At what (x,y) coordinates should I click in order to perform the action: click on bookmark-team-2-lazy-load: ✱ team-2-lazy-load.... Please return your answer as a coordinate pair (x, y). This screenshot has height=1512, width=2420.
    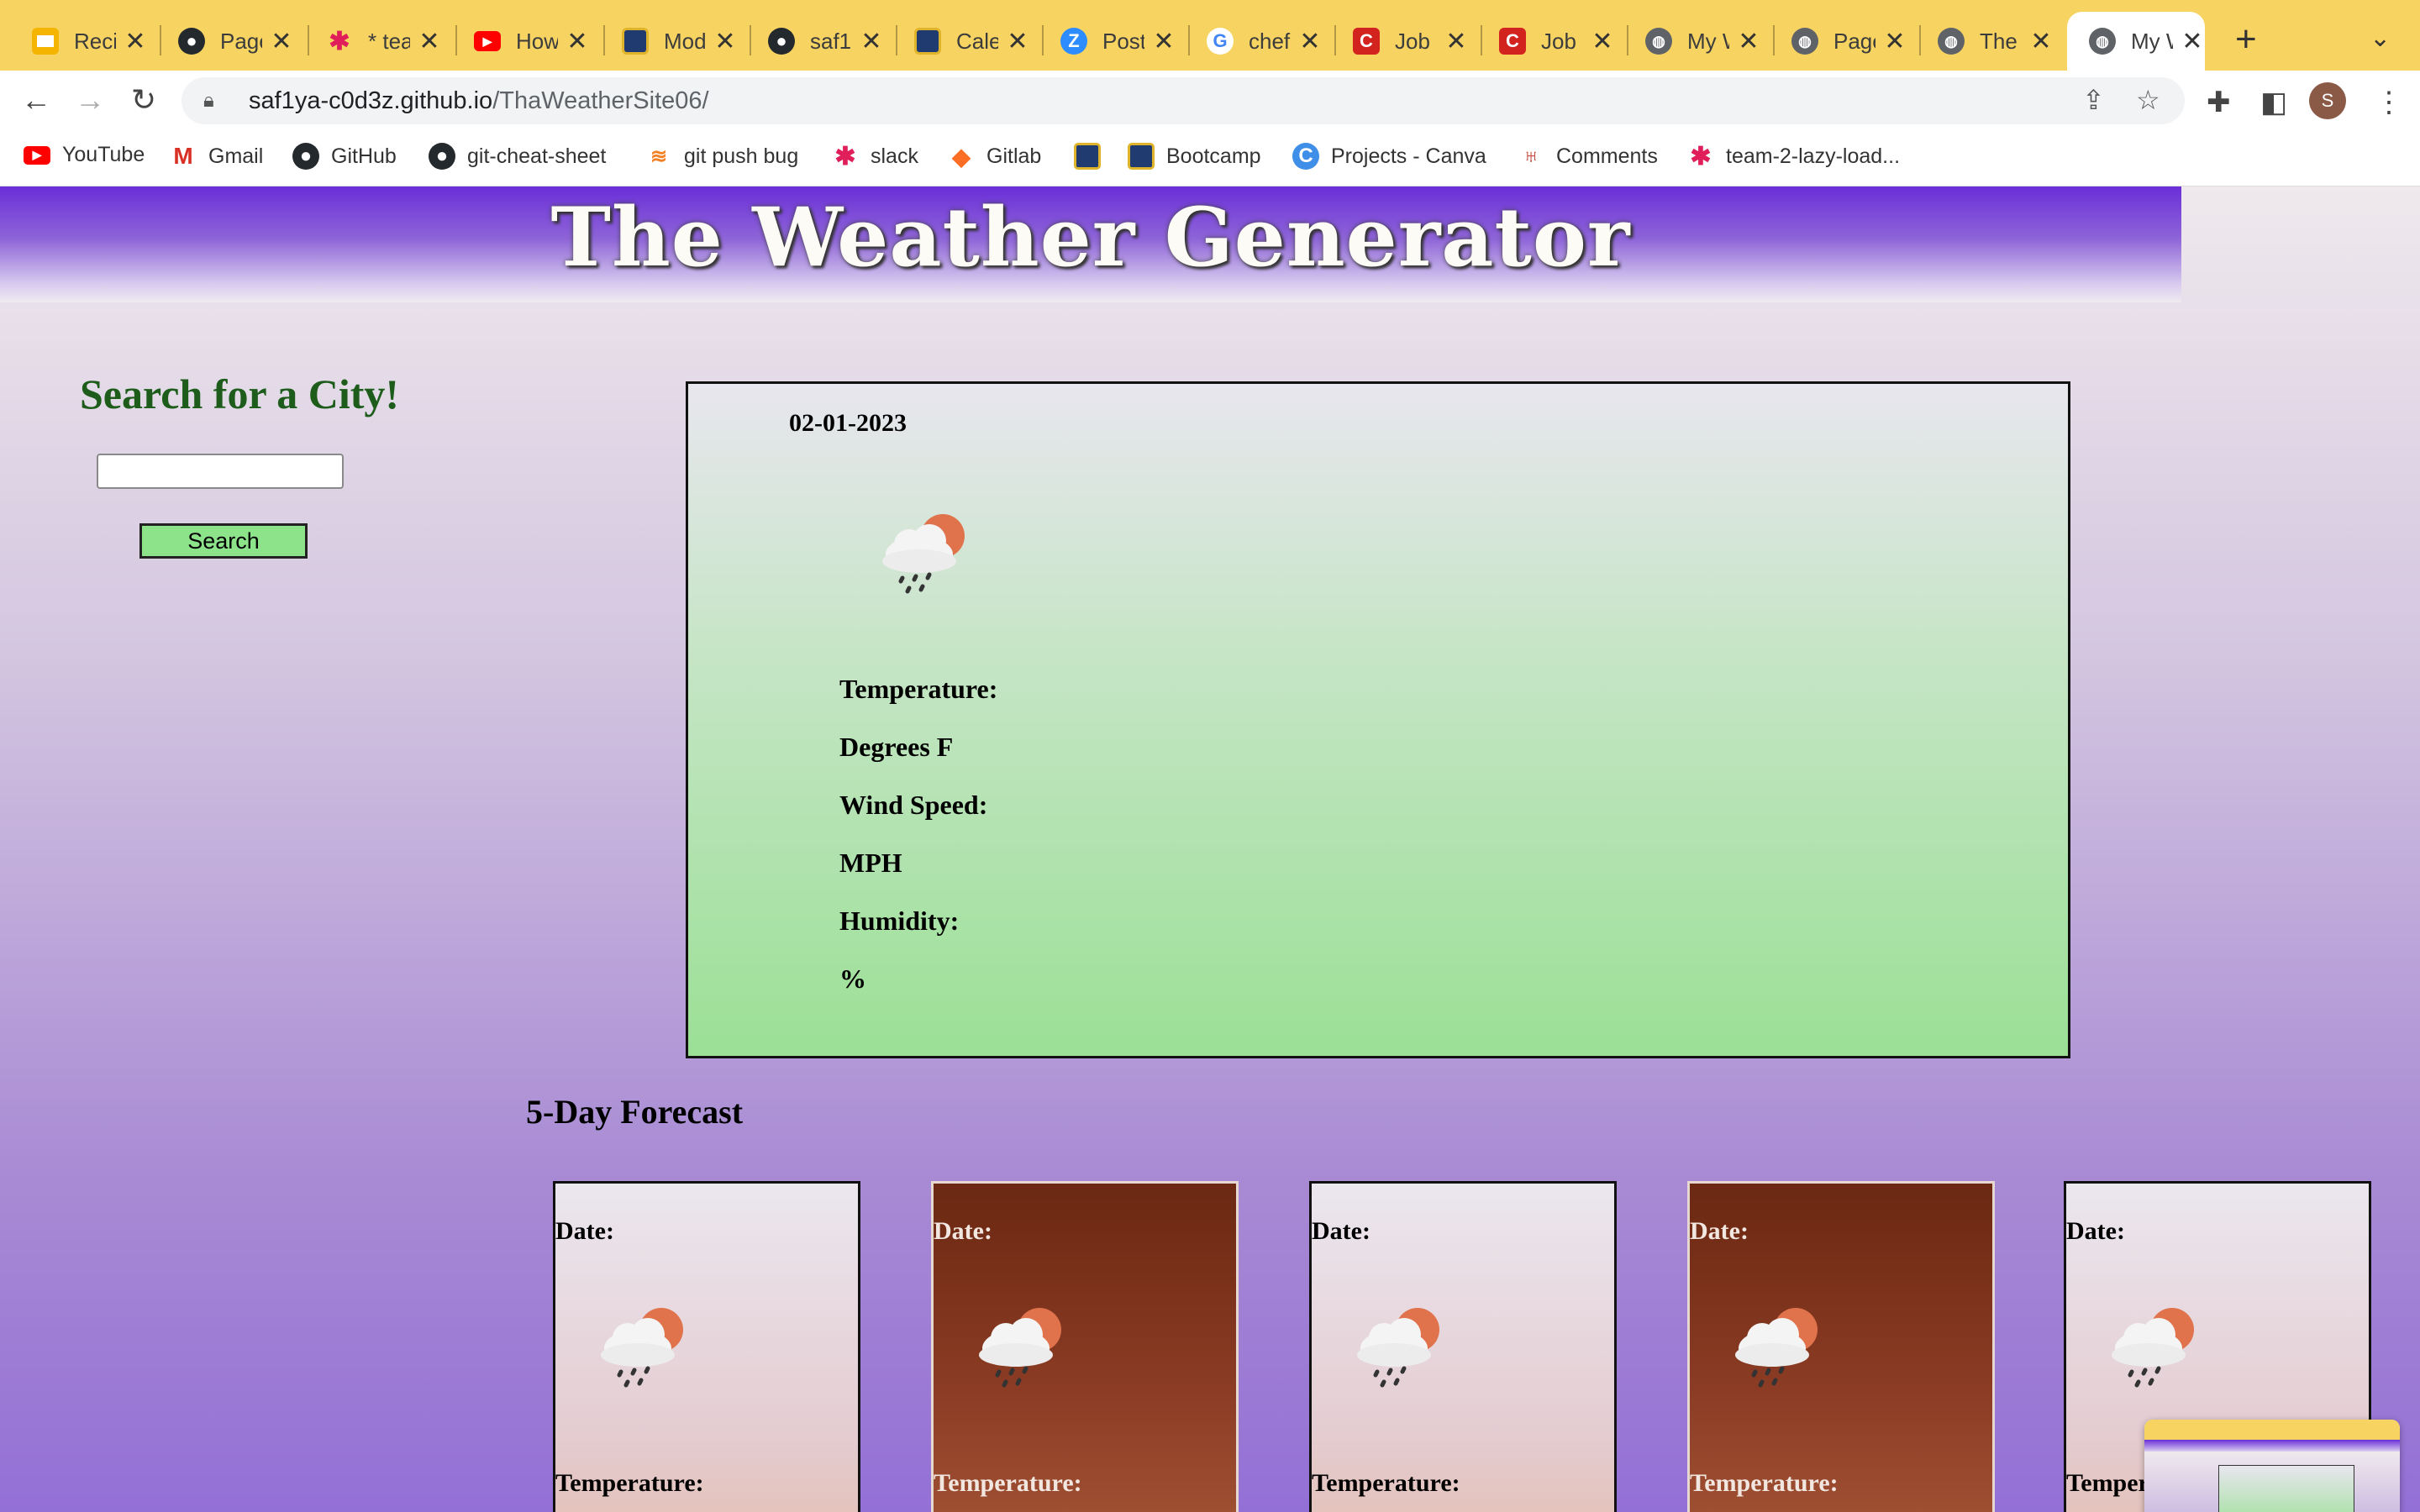
    Looking at the image, I should click on (1794, 157).